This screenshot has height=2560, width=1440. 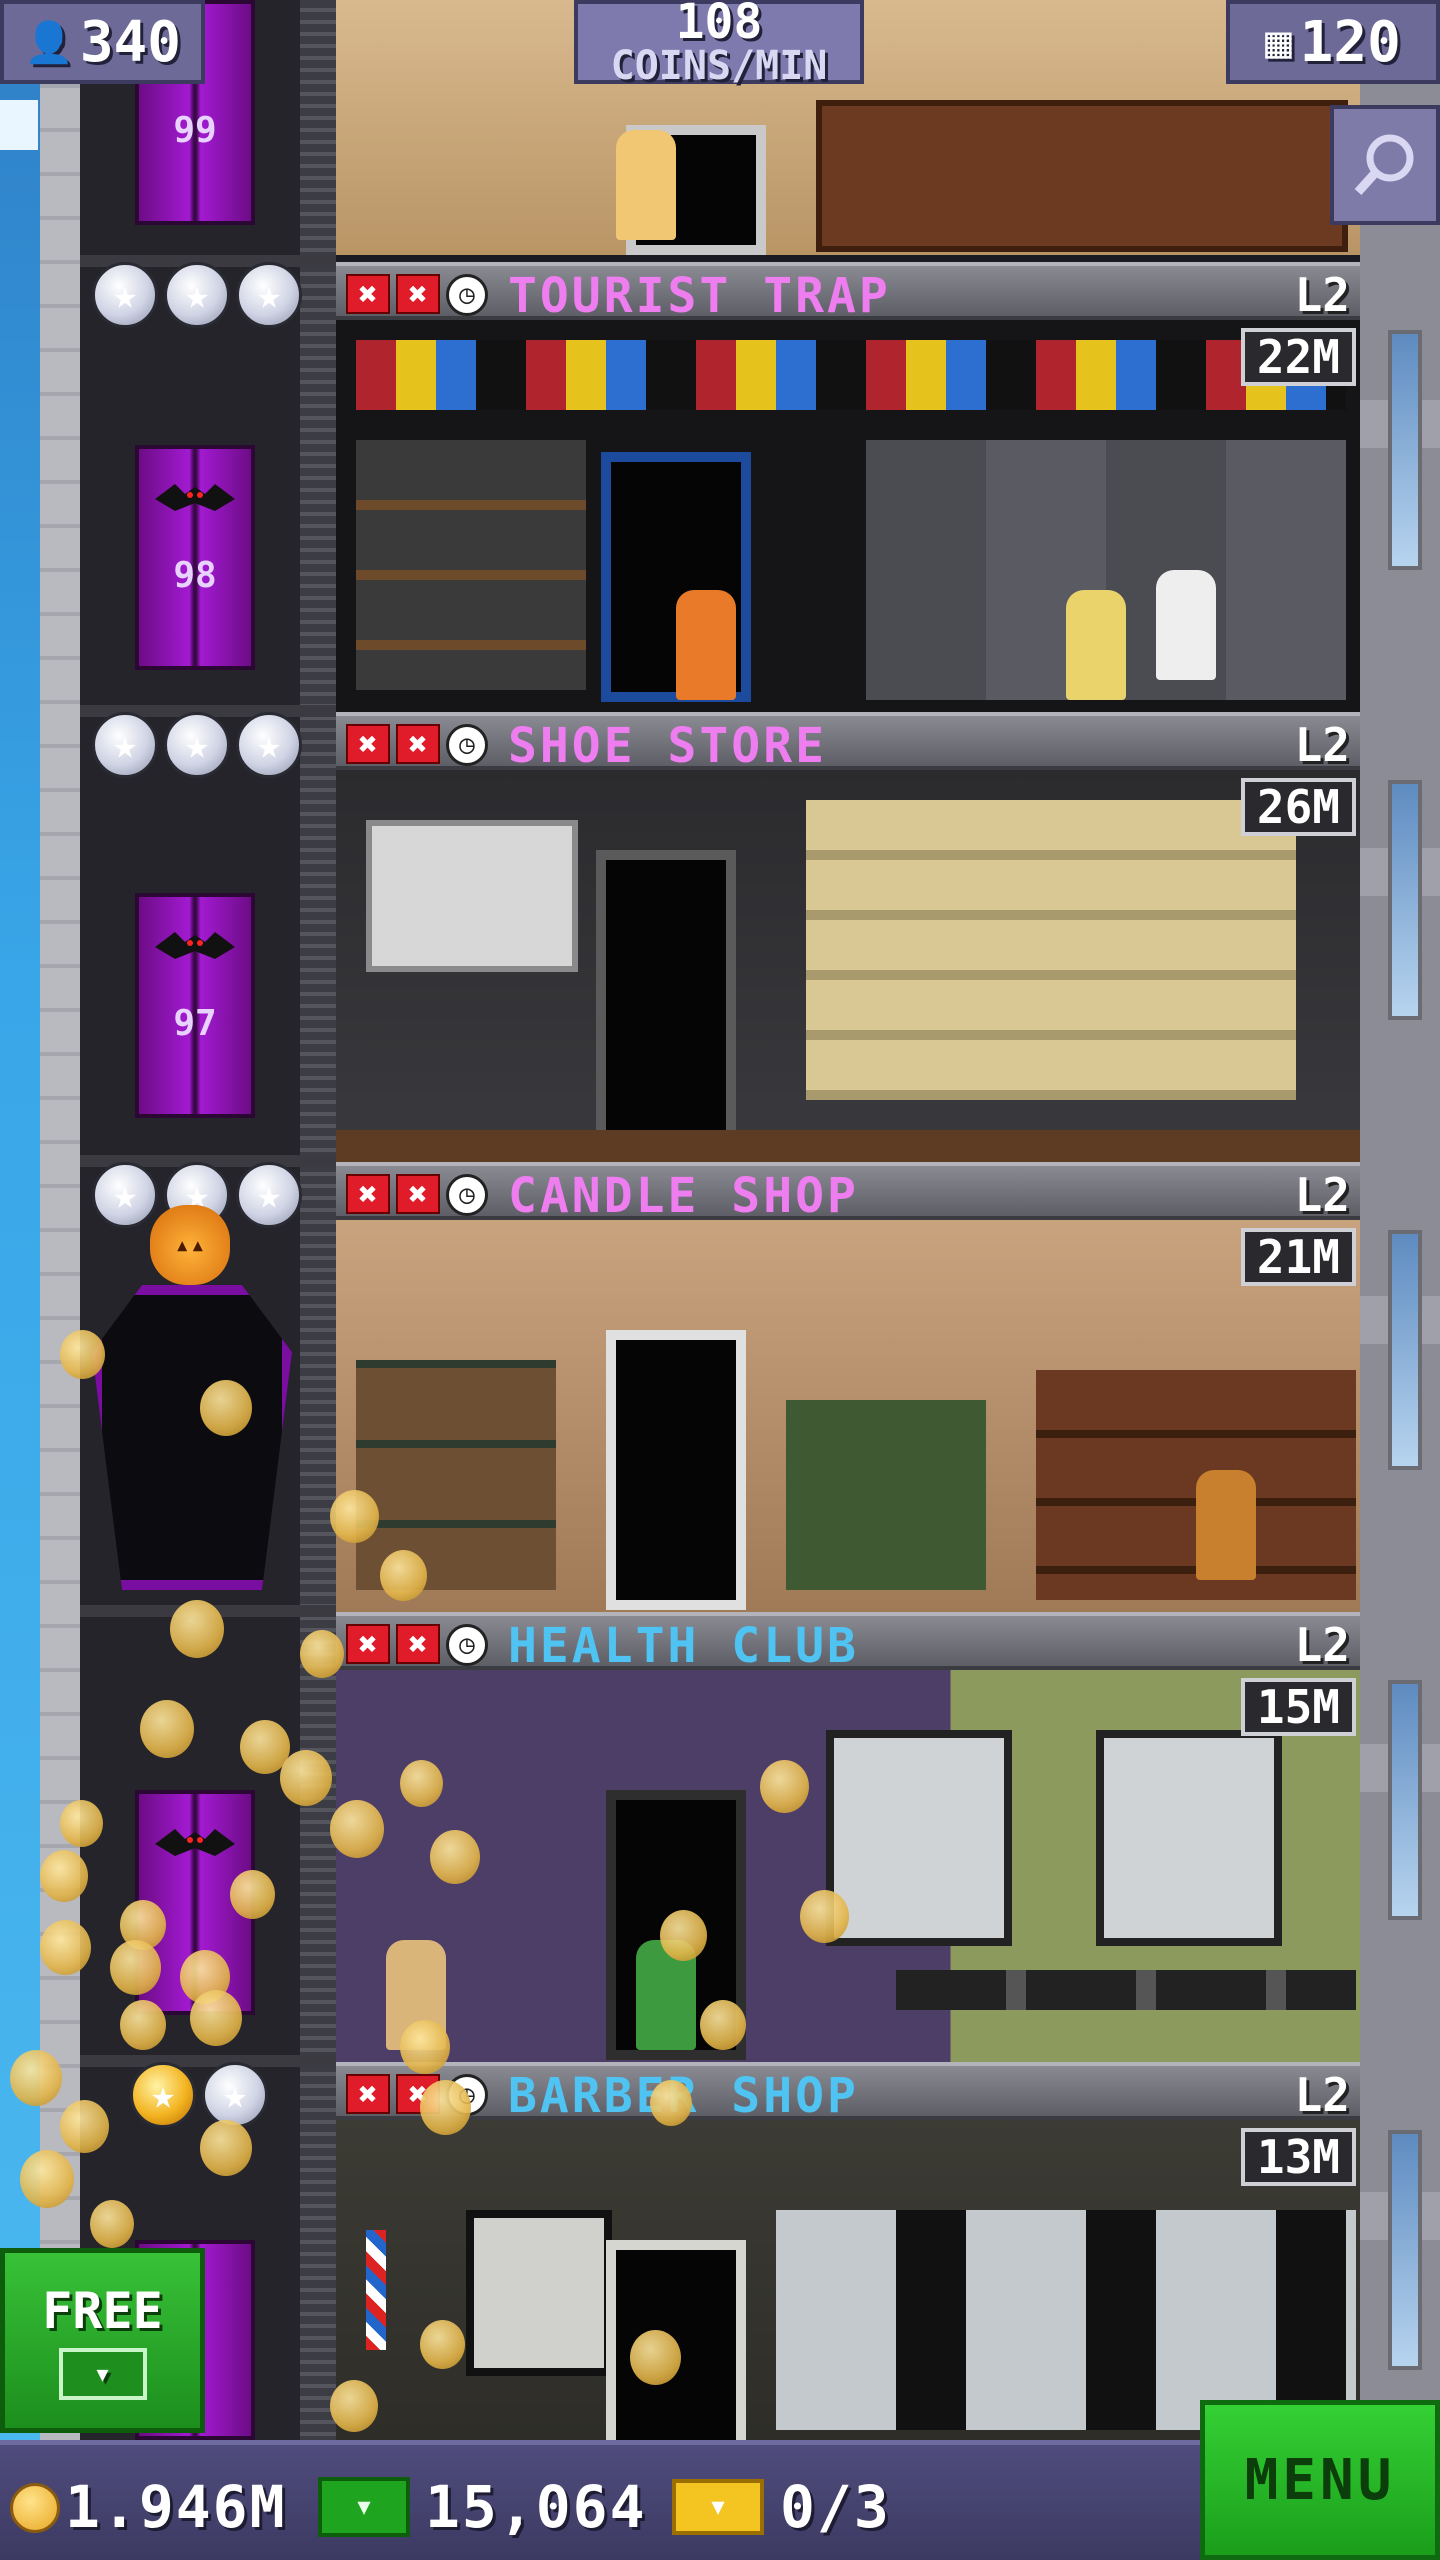 What do you see at coordinates (848, 1416) in the screenshot?
I see `store-room: 21M` at bounding box center [848, 1416].